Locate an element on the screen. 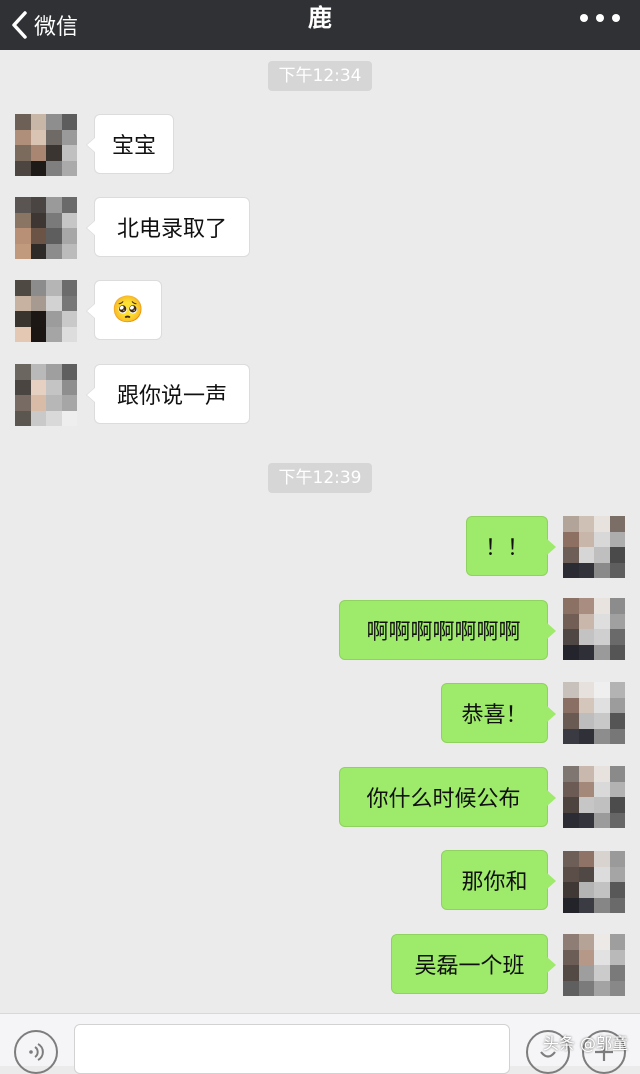  outgoing-message: 恭喜！ is located at coordinates (498, 713).